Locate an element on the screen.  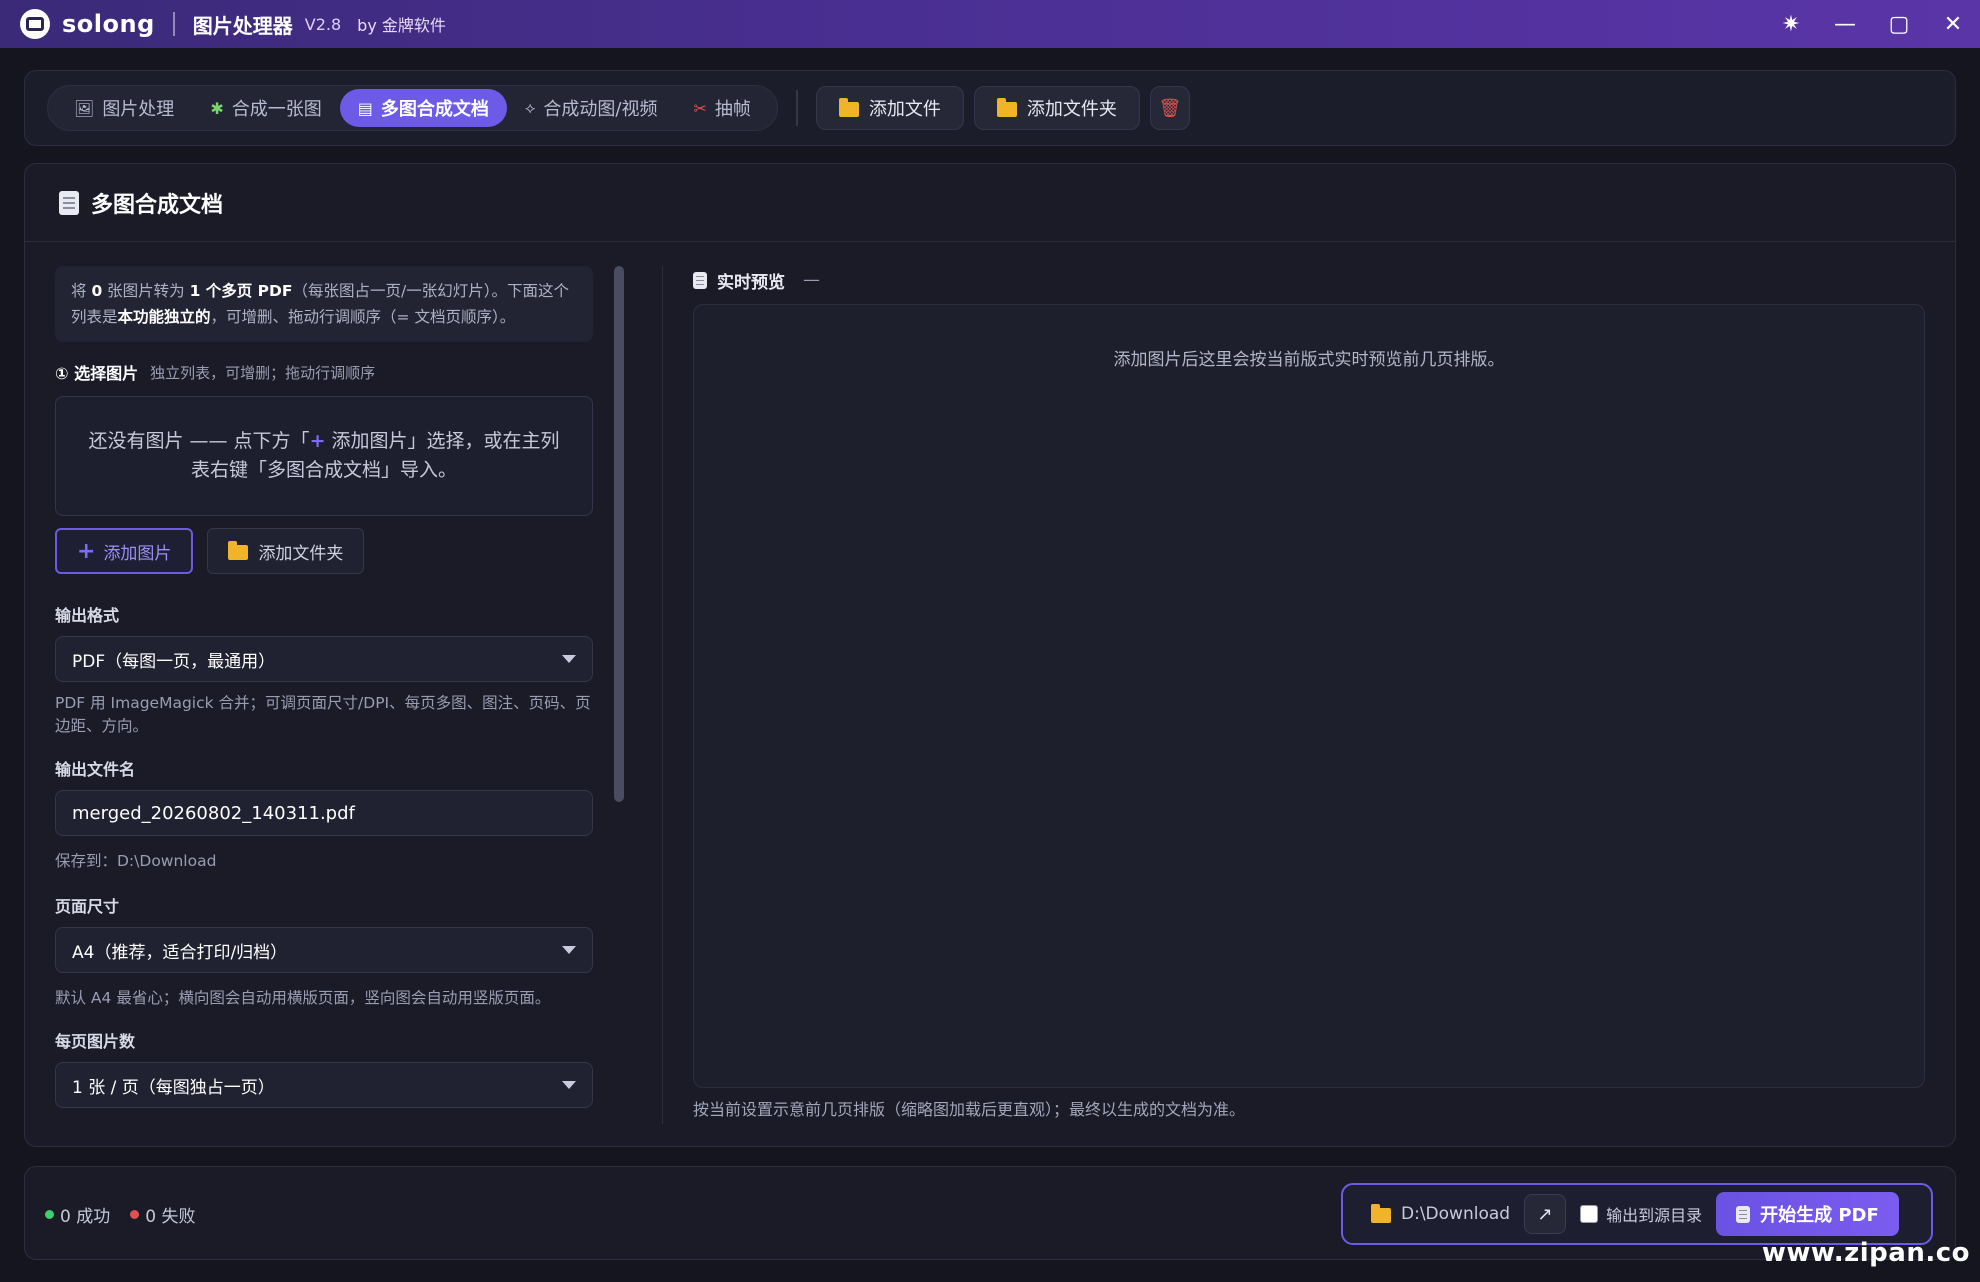
settings-scrollbar is located at coordinates (618, 695).